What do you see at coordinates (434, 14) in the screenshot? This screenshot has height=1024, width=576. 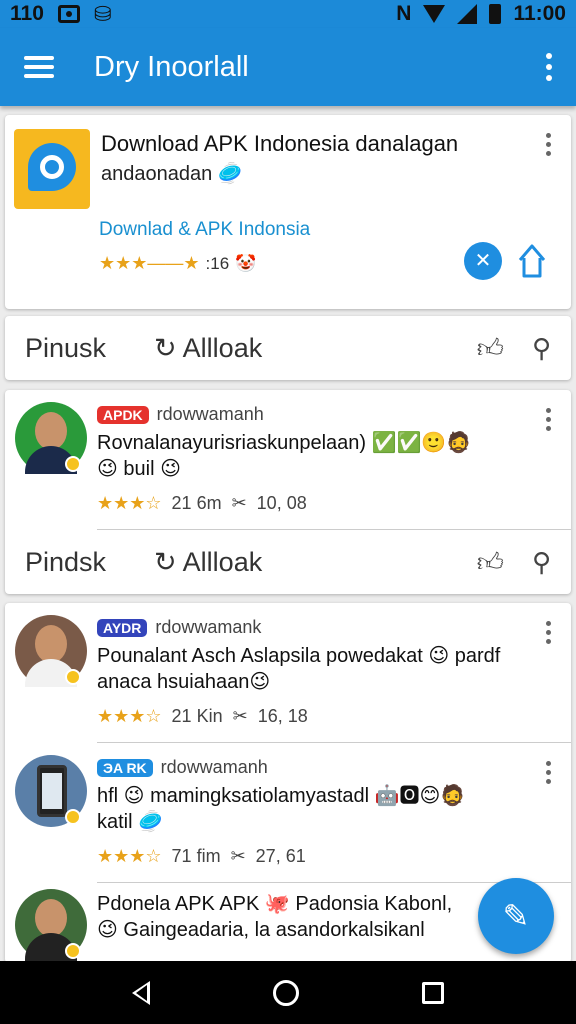 I see `wifi-icon` at bounding box center [434, 14].